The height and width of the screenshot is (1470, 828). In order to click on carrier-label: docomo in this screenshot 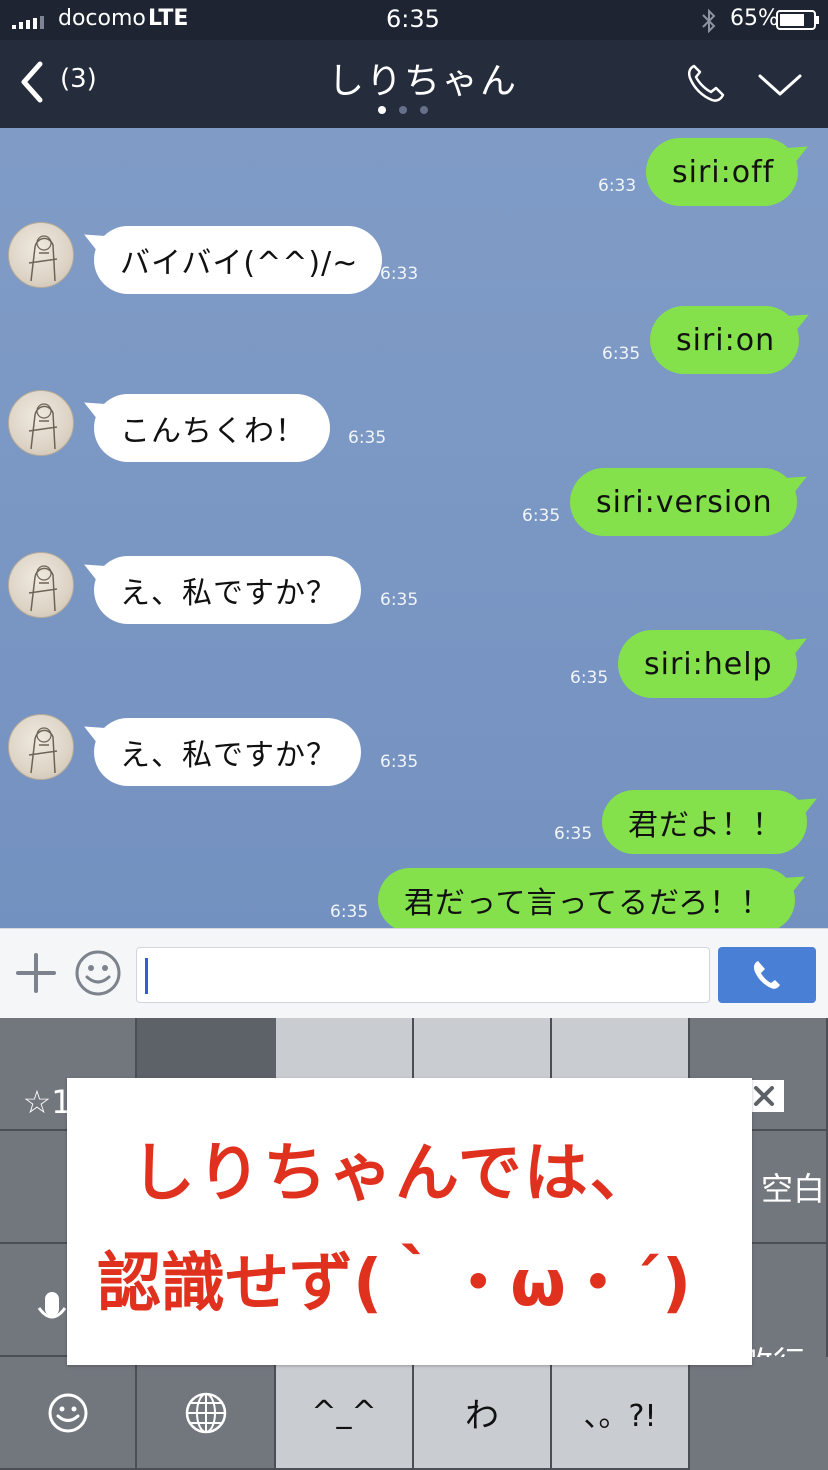, I will do `click(102, 18)`.